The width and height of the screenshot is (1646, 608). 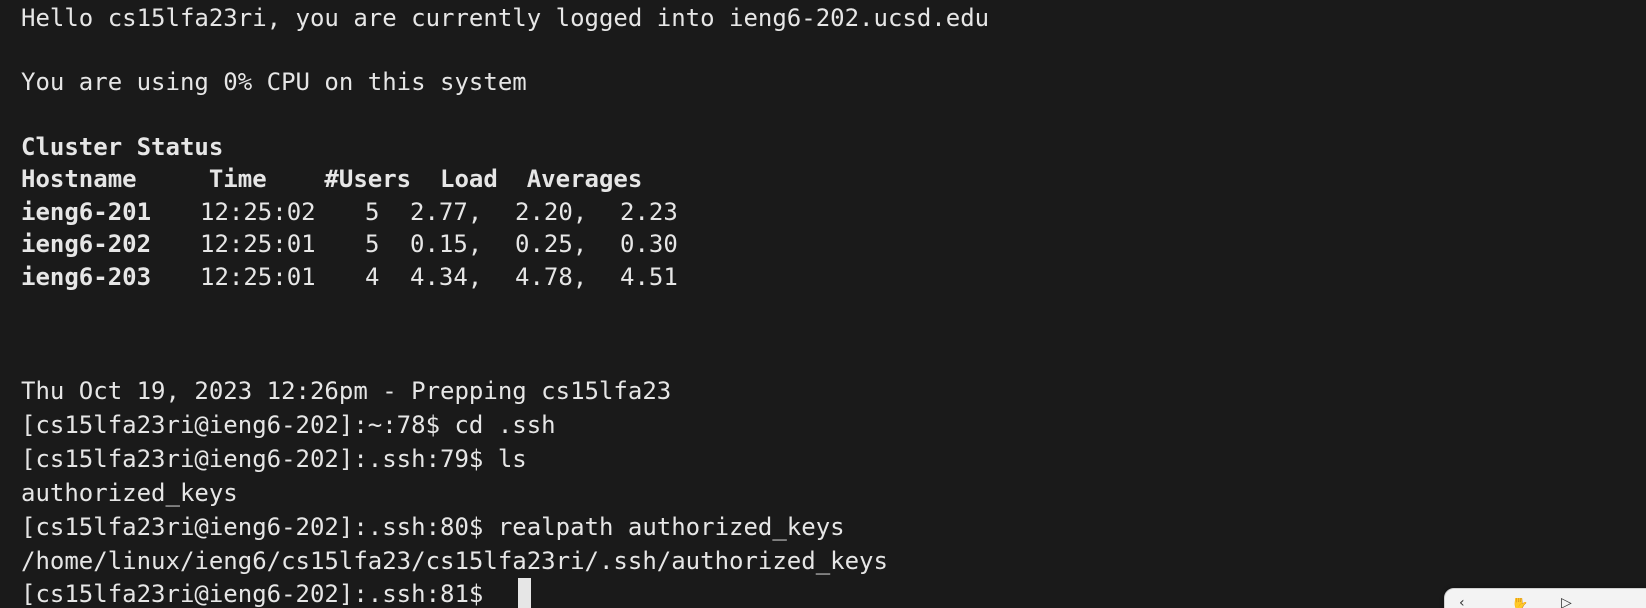 What do you see at coordinates (86, 212) in the screenshot?
I see `row-hostname: ieng6-201` at bounding box center [86, 212].